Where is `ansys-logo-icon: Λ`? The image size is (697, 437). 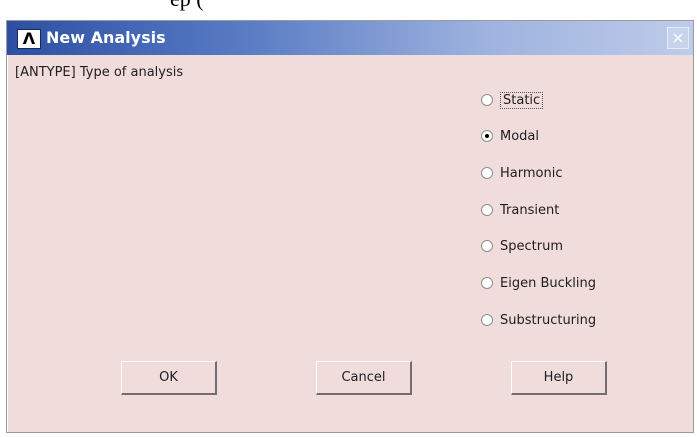 ansys-logo-icon: Λ is located at coordinates (29, 39).